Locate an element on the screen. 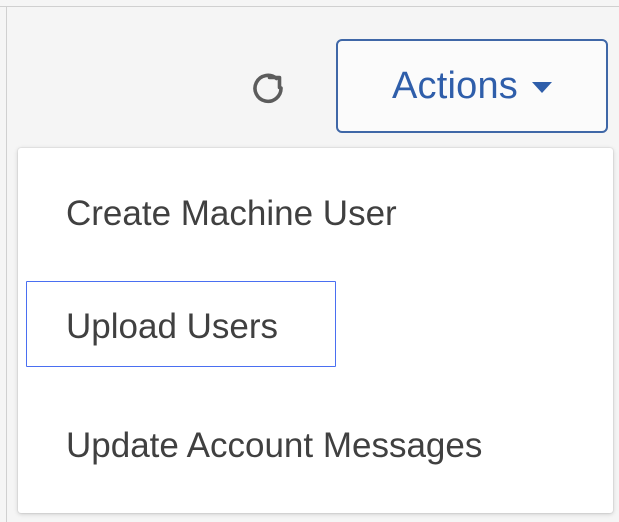  menu-item-update-account-messages: Update Account Messages is located at coordinates (315, 450).